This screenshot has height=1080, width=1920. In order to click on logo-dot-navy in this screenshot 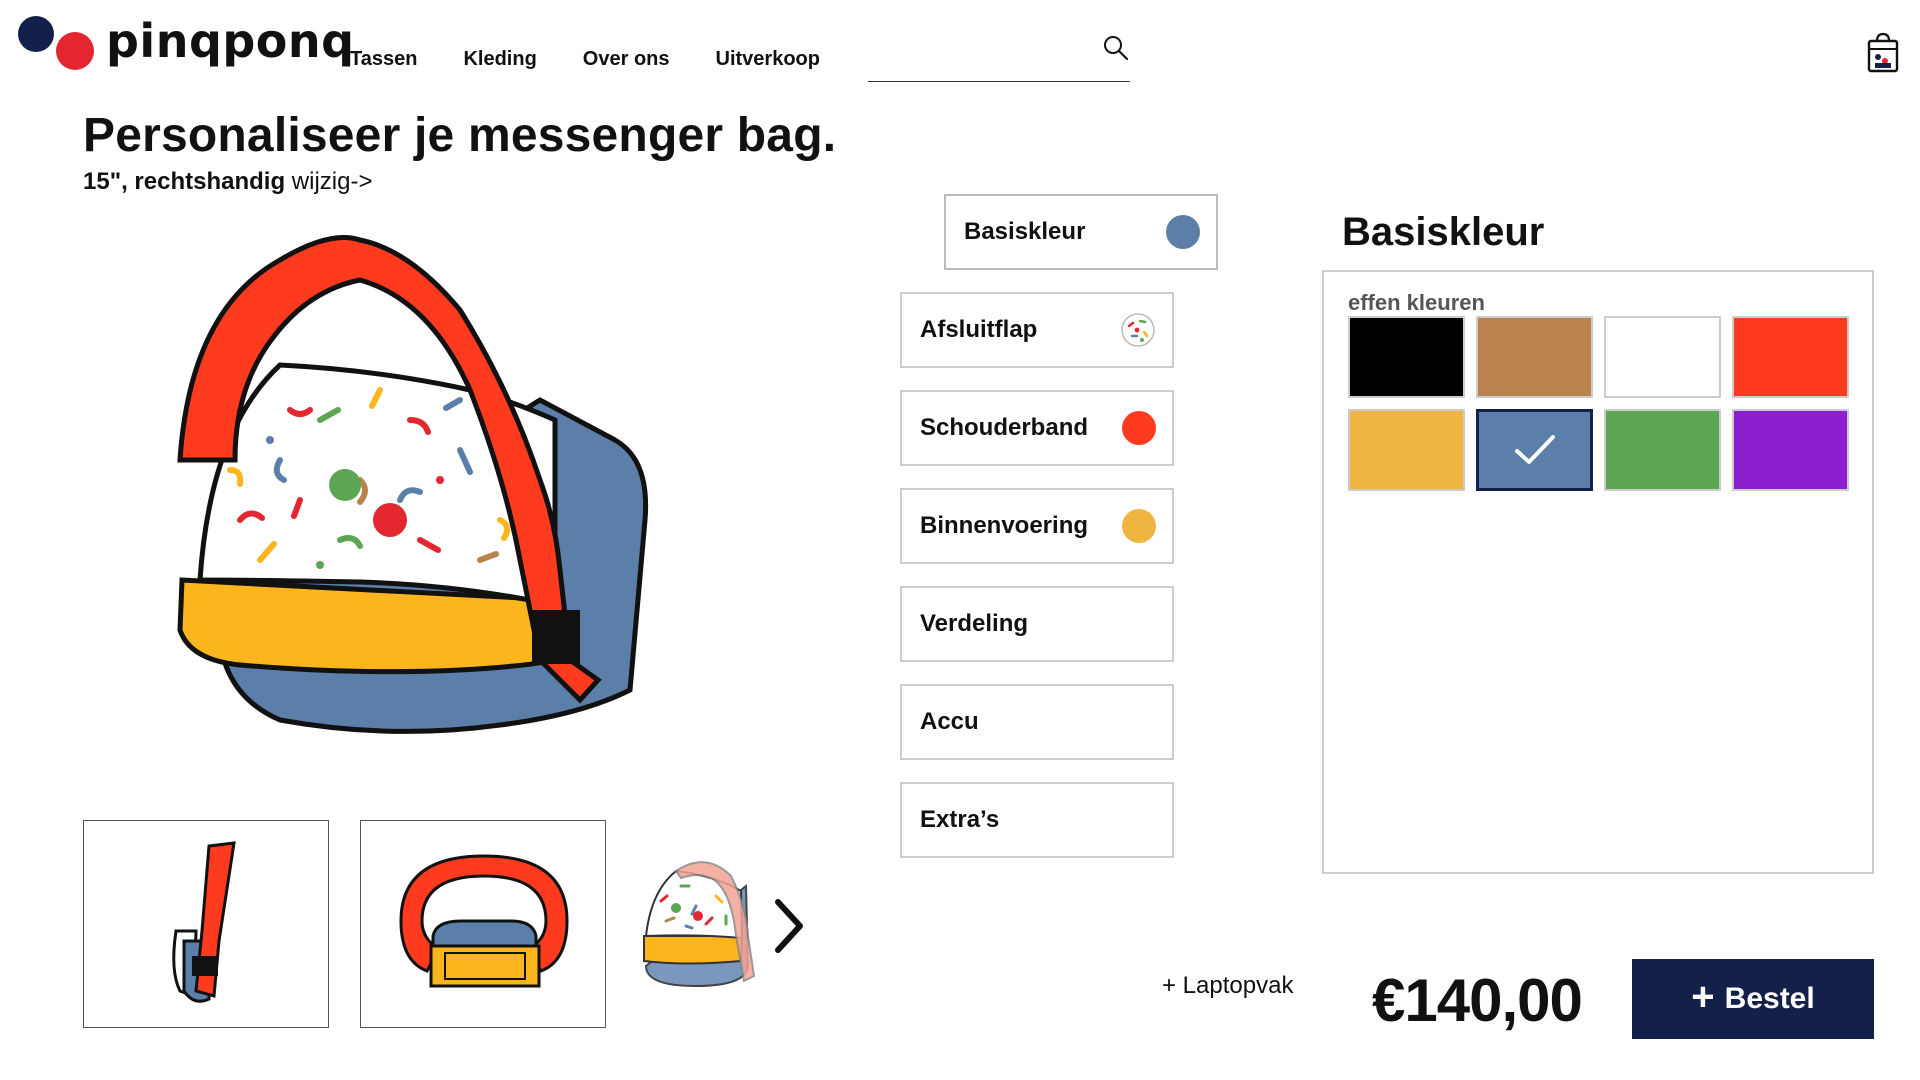, I will do `click(36, 34)`.